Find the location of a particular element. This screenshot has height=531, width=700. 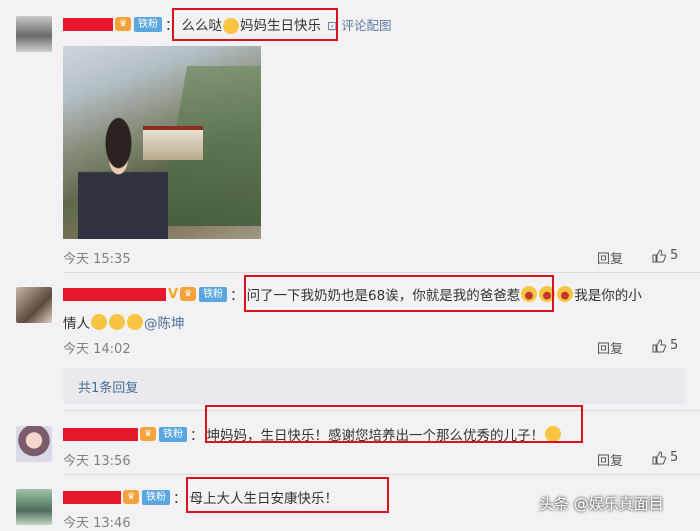

verified-v-icon: V is located at coordinates (173, 294).